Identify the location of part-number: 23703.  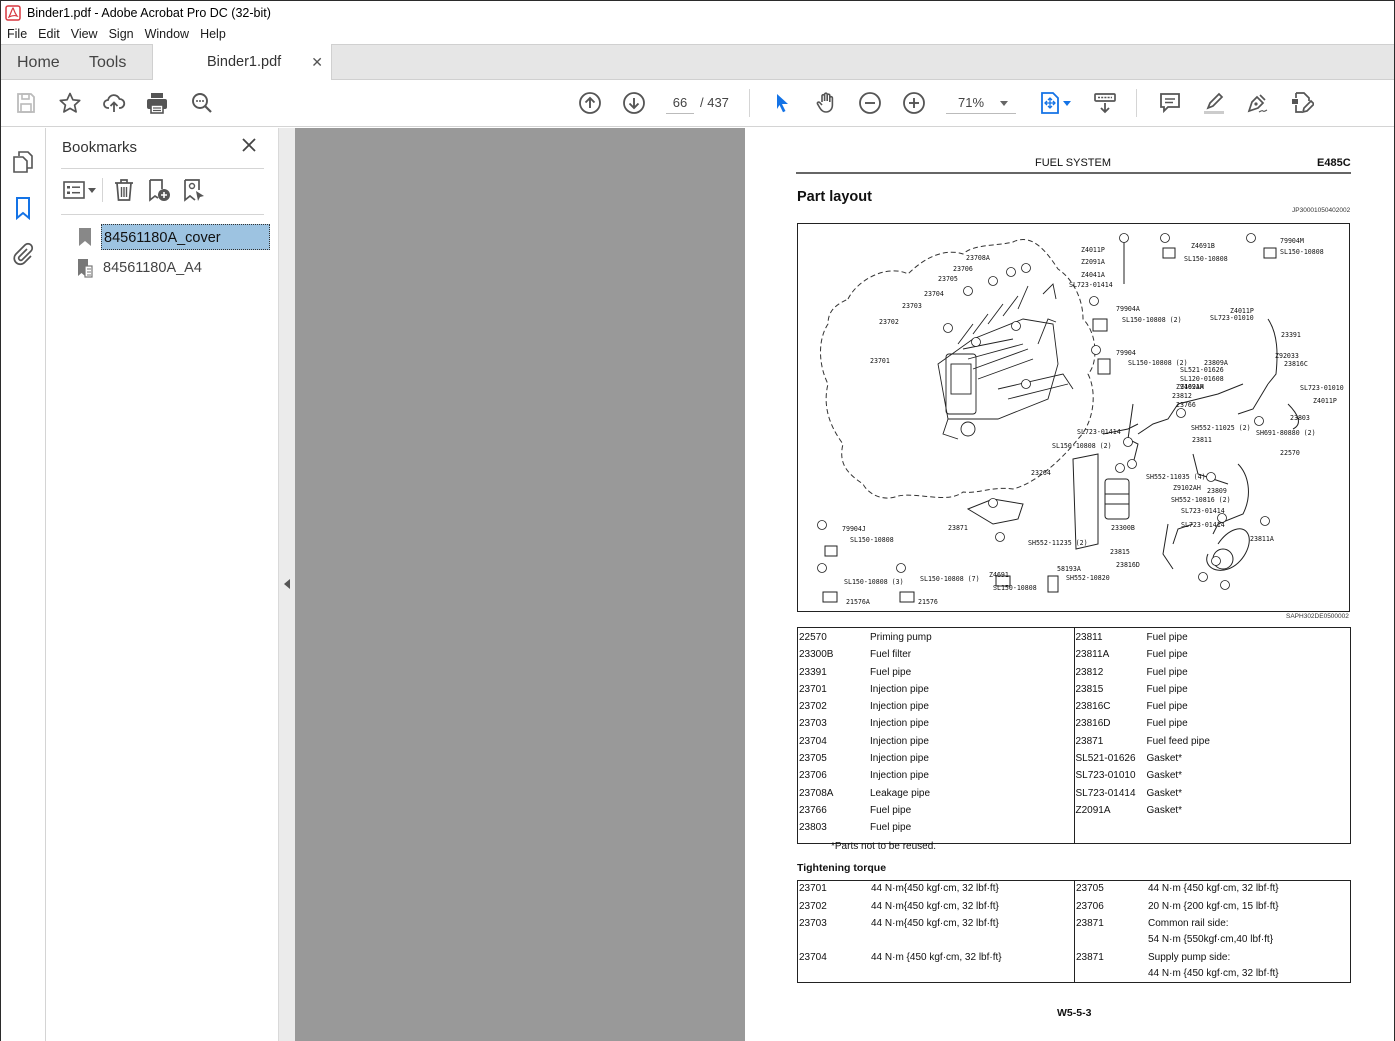
(813, 724).